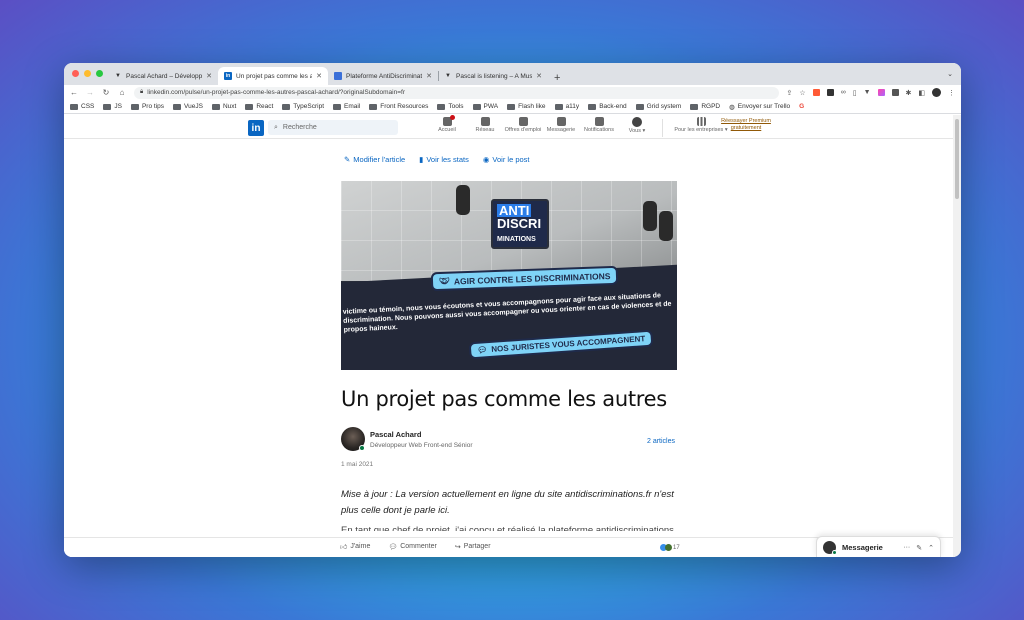 The width and height of the screenshot is (1024, 620). Describe the element at coordinates (87, 73) in the screenshot. I see `minimize-window-button` at that location.